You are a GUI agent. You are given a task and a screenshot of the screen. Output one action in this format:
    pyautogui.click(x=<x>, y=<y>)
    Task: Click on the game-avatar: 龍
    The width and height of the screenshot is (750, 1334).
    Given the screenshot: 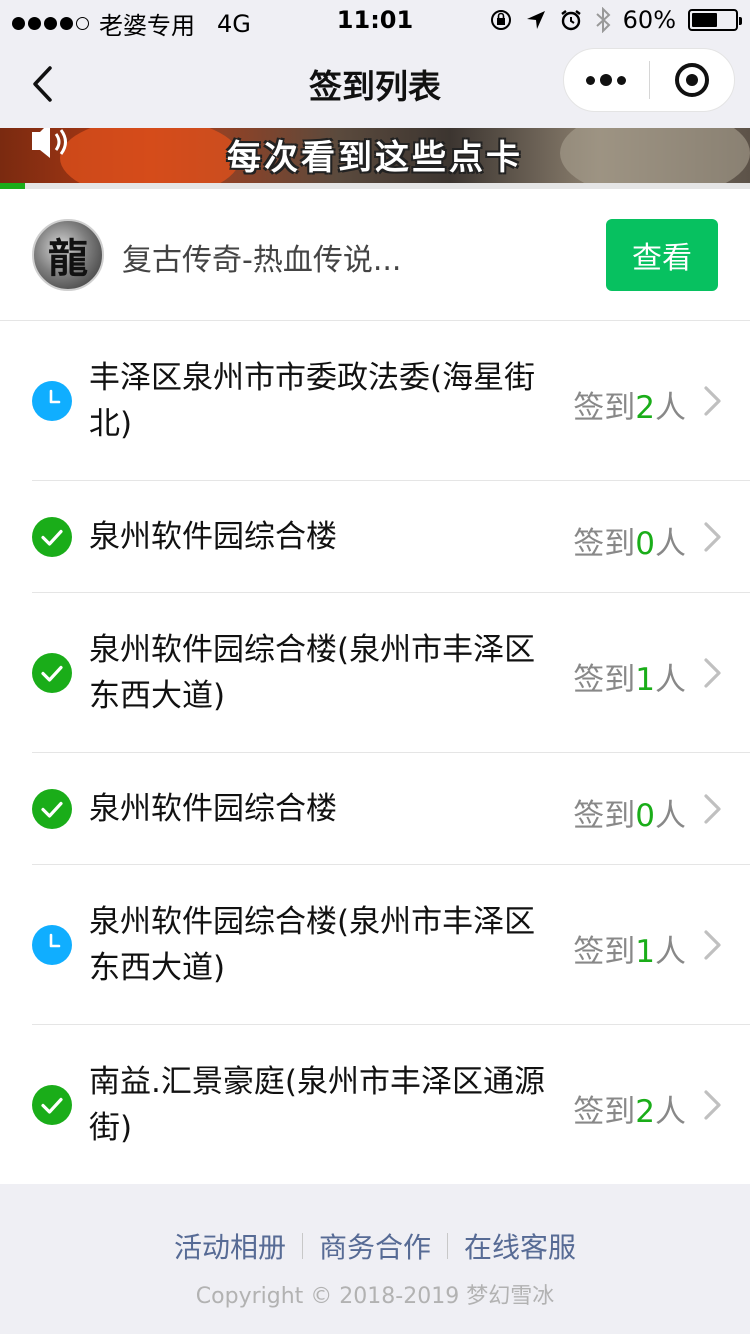 What is the action you would take?
    pyautogui.click(x=68, y=255)
    